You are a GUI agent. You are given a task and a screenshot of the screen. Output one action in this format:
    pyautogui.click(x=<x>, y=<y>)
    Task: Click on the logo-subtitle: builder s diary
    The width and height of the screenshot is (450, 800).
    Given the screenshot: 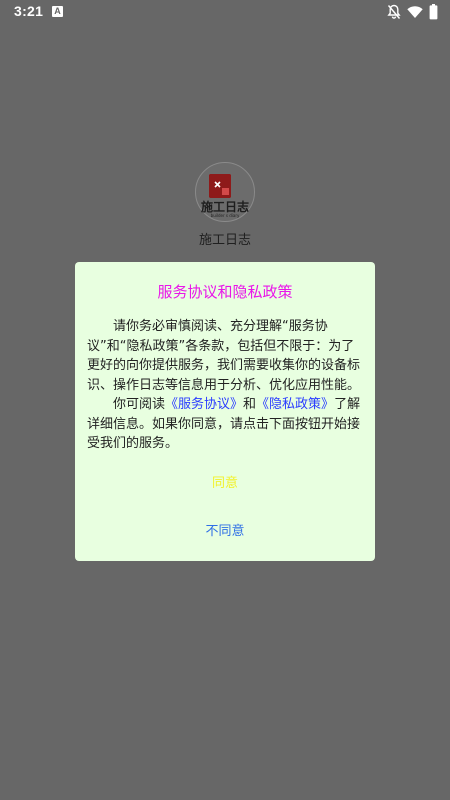 What is the action you would take?
    pyautogui.click(x=225, y=215)
    